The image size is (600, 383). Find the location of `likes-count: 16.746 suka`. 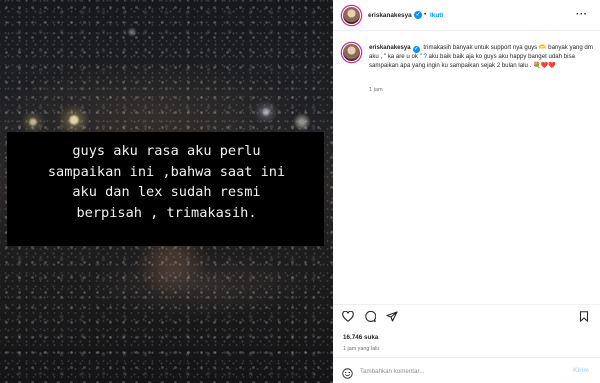

likes-count: 16.746 suka is located at coordinates (360, 337).